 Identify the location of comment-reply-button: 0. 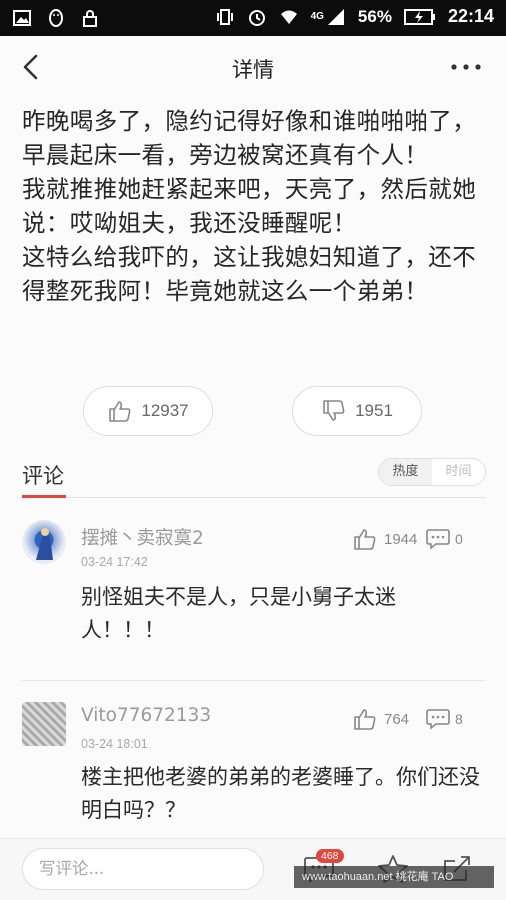
(444, 539).